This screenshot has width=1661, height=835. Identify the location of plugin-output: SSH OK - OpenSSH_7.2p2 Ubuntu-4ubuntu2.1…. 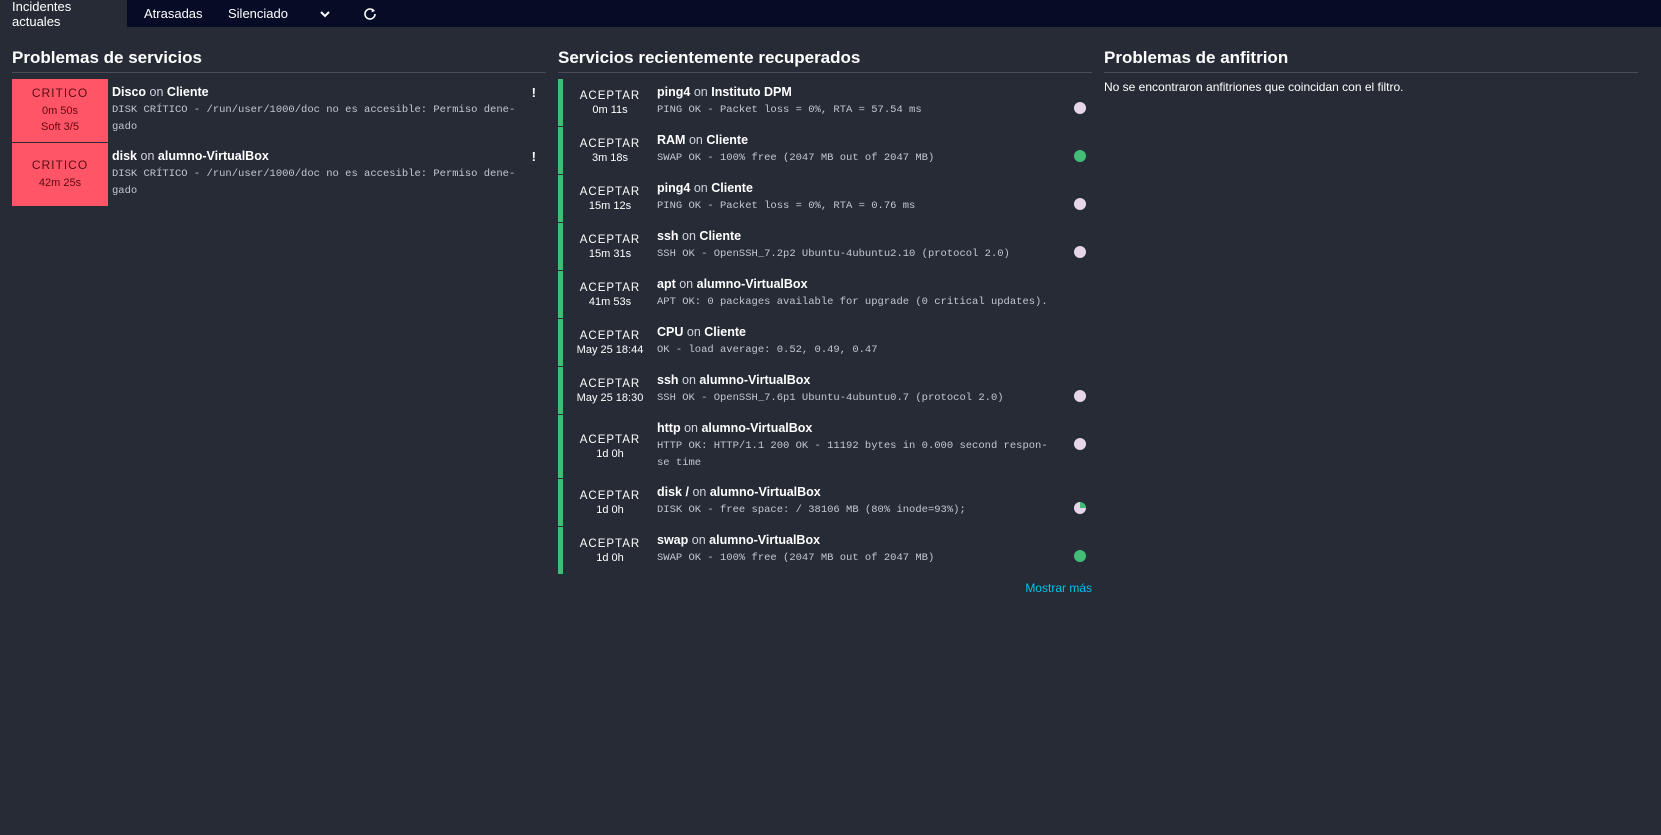
(833, 254).